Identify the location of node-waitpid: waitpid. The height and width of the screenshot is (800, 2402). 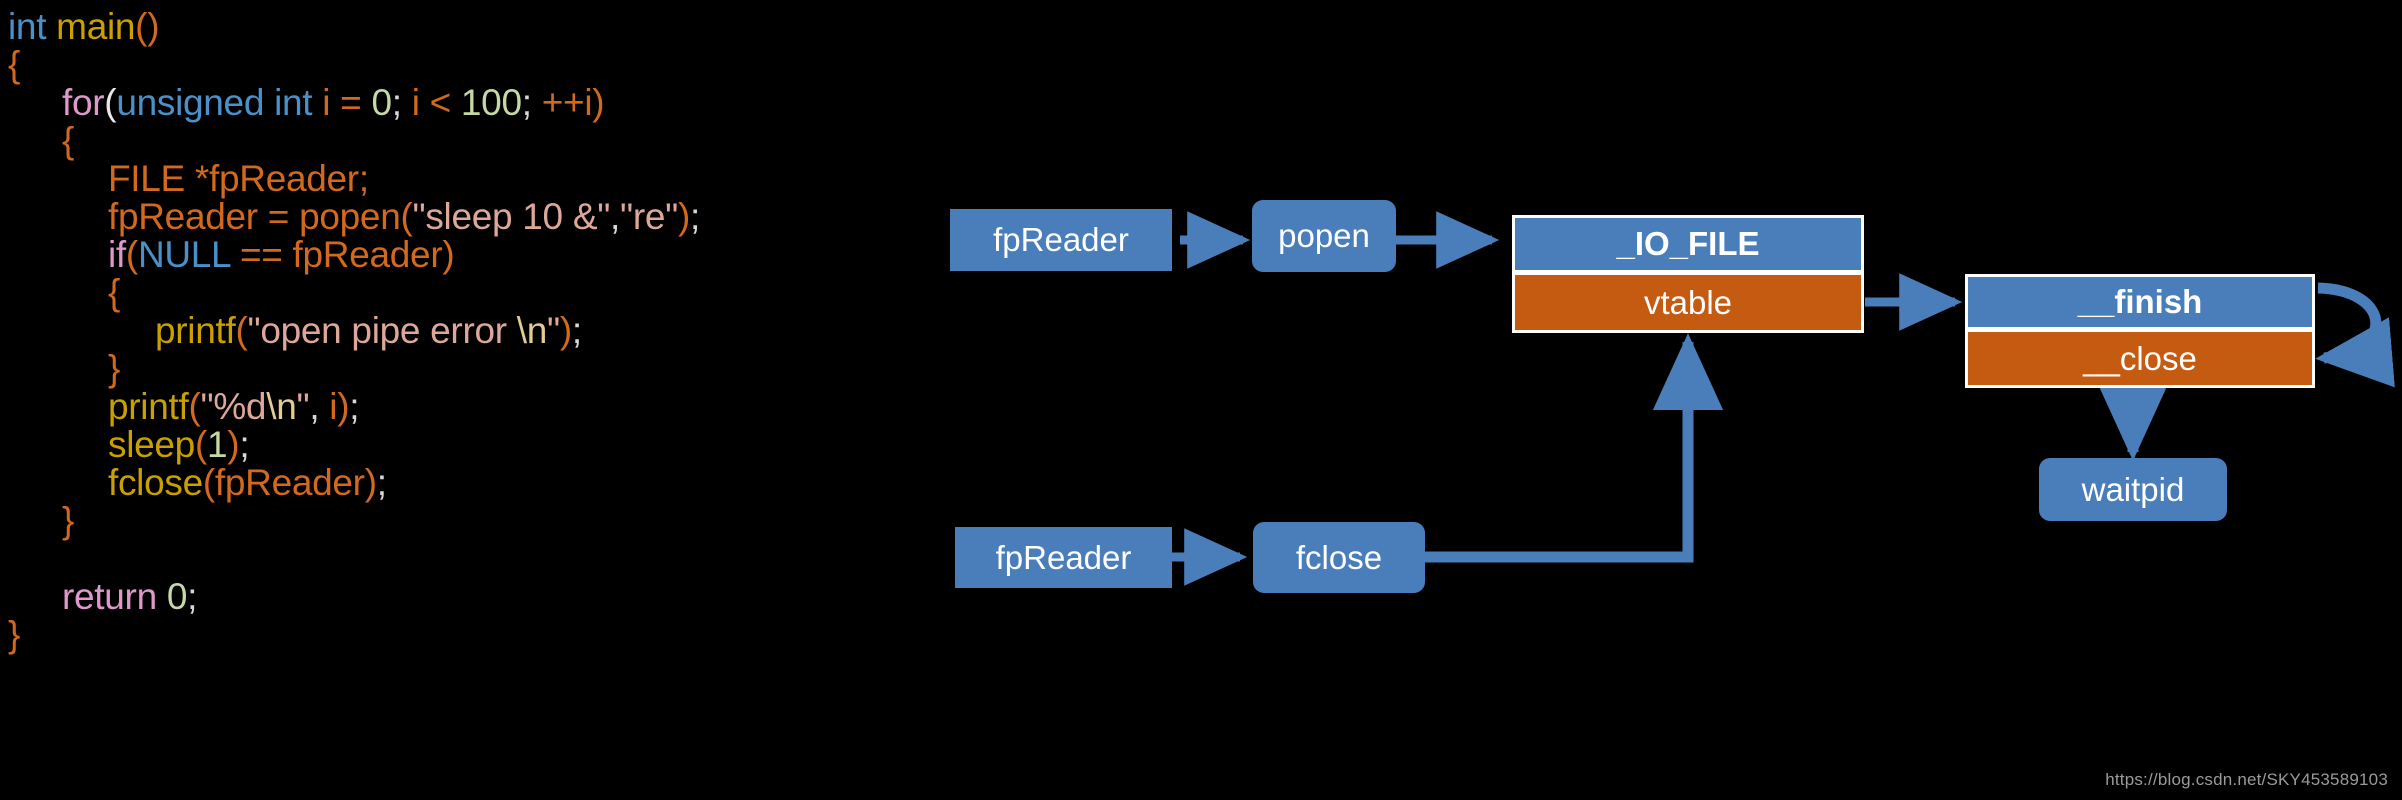
(2133, 489).